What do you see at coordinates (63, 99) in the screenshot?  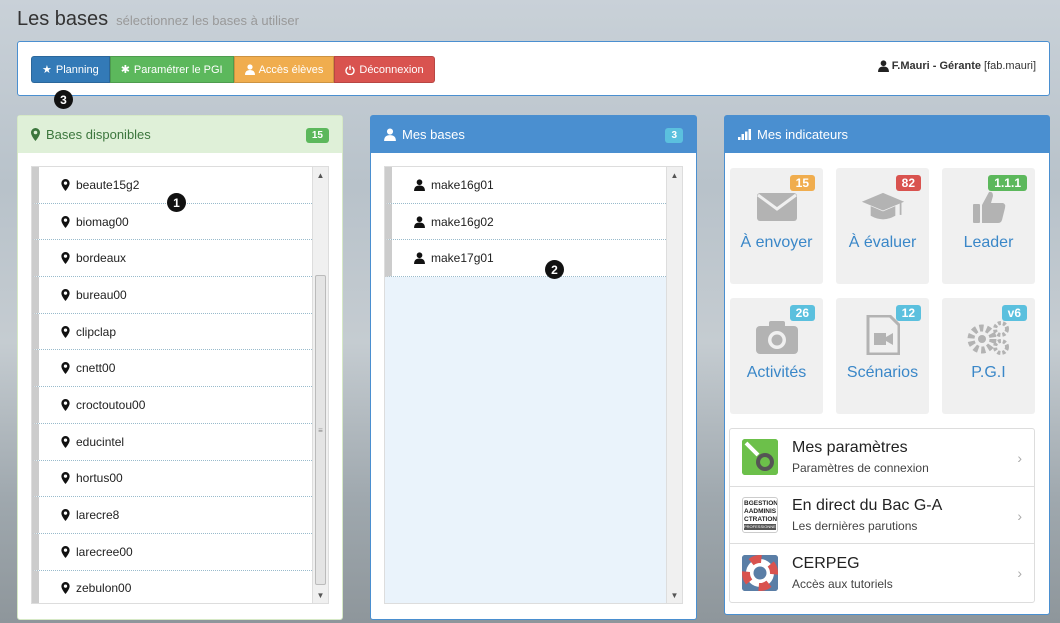 I see `callout-marker-3: 3` at bounding box center [63, 99].